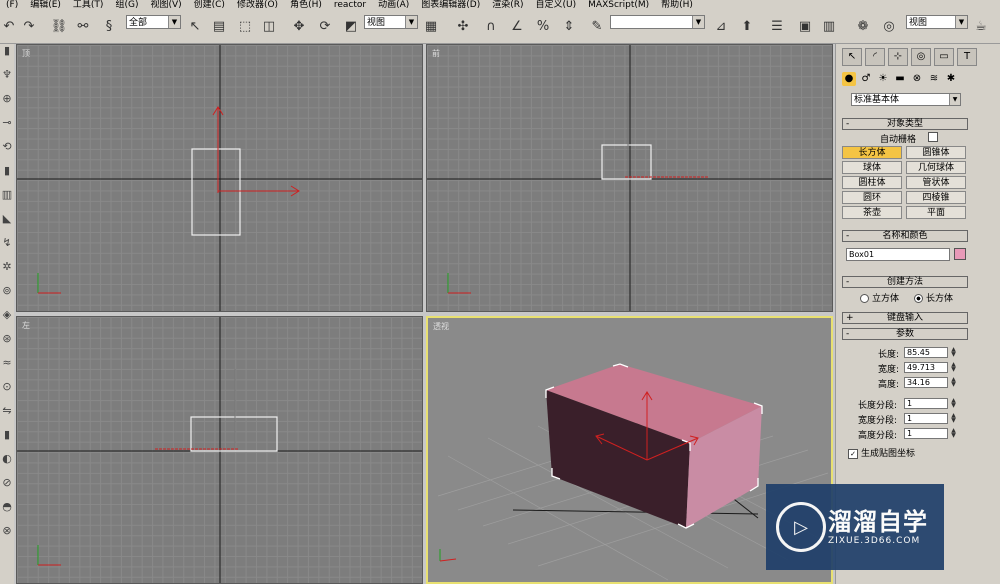 This screenshot has width=1000, height=584. What do you see at coordinates (933, 297) in the screenshot?
I see `method-box-radio: 长方体` at bounding box center [933, 297].